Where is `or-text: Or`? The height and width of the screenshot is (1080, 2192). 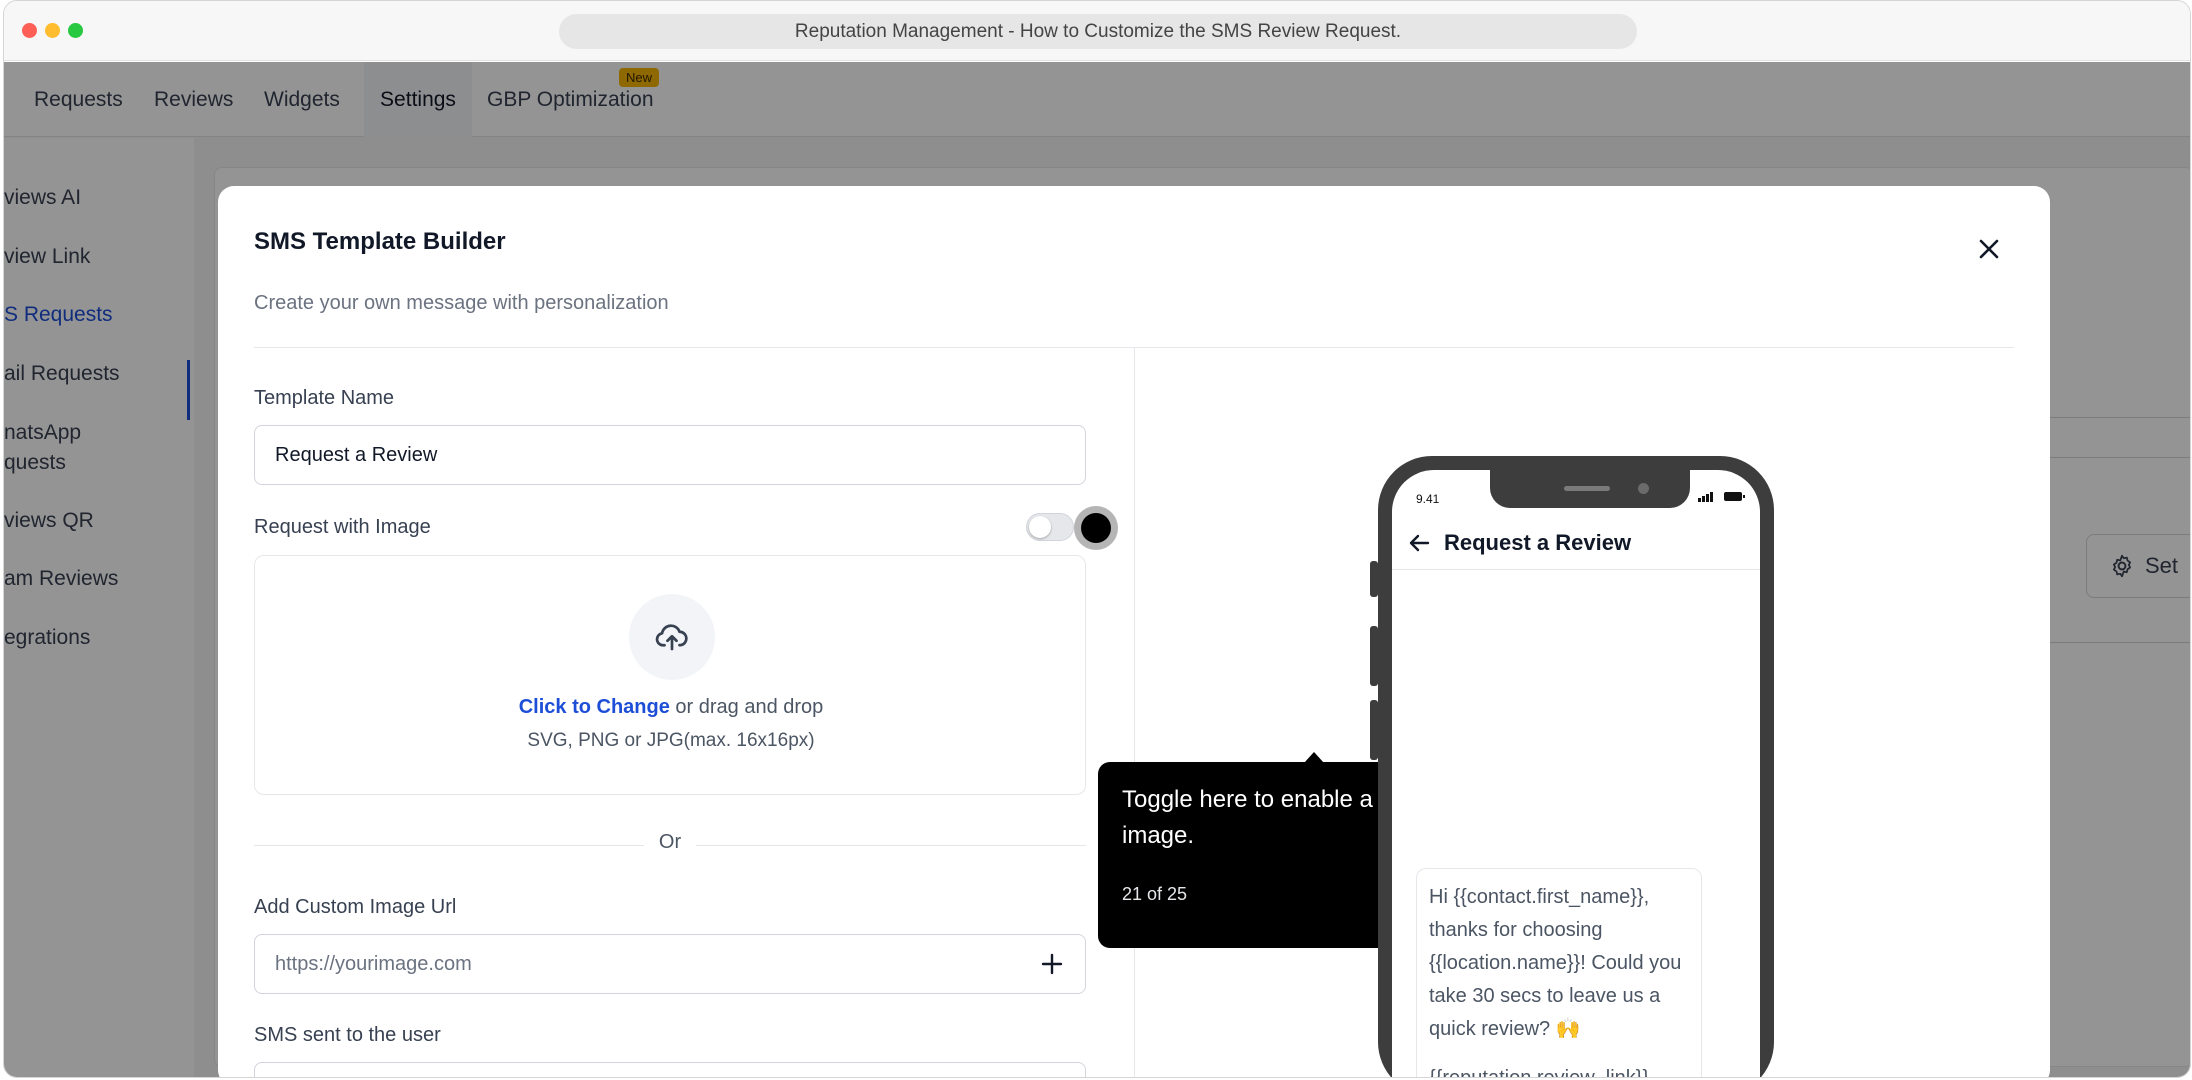 or-text: Or is located at coordinates (670, 842).